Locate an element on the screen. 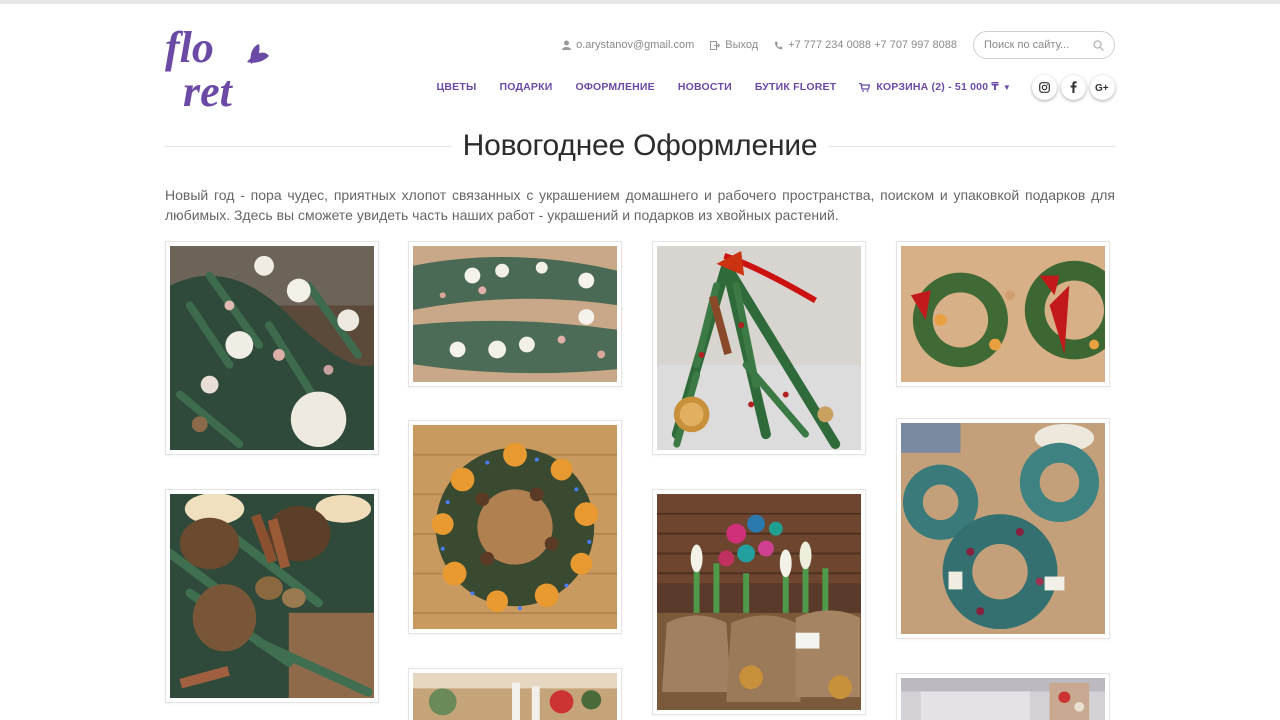  google-plus-icon: G+ is located at coordinates (1102, 87).